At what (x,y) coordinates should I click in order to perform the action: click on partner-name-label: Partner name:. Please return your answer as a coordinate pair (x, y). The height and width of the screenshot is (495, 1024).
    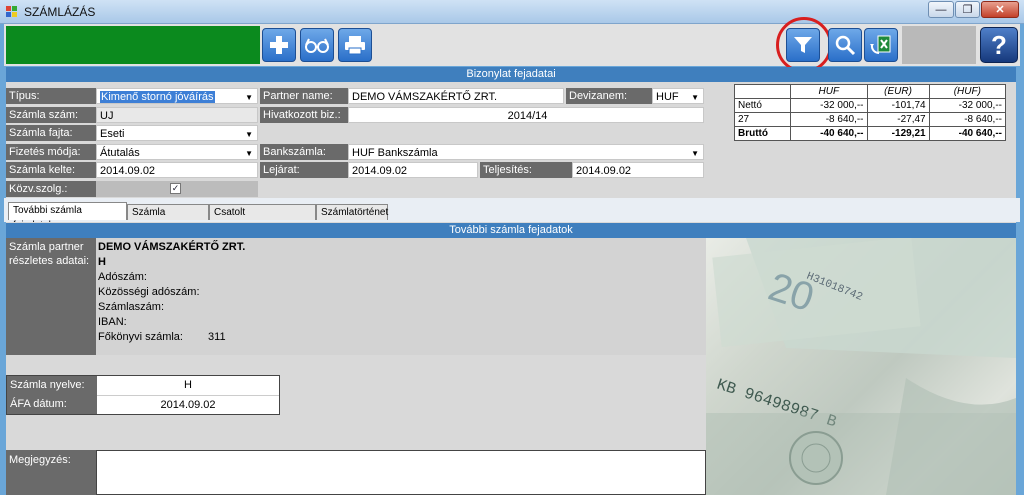
    Looking at the image, I should click on (304, 96).